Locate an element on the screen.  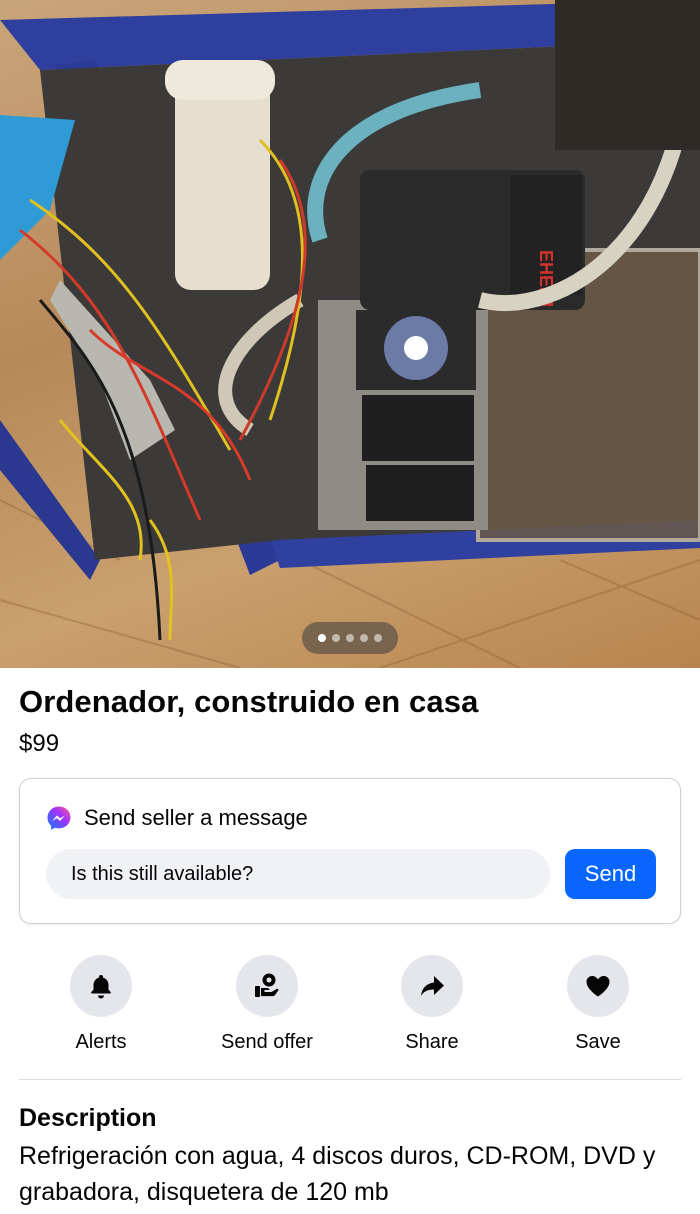
share-label: Share is located at coordinates (432, 1042).